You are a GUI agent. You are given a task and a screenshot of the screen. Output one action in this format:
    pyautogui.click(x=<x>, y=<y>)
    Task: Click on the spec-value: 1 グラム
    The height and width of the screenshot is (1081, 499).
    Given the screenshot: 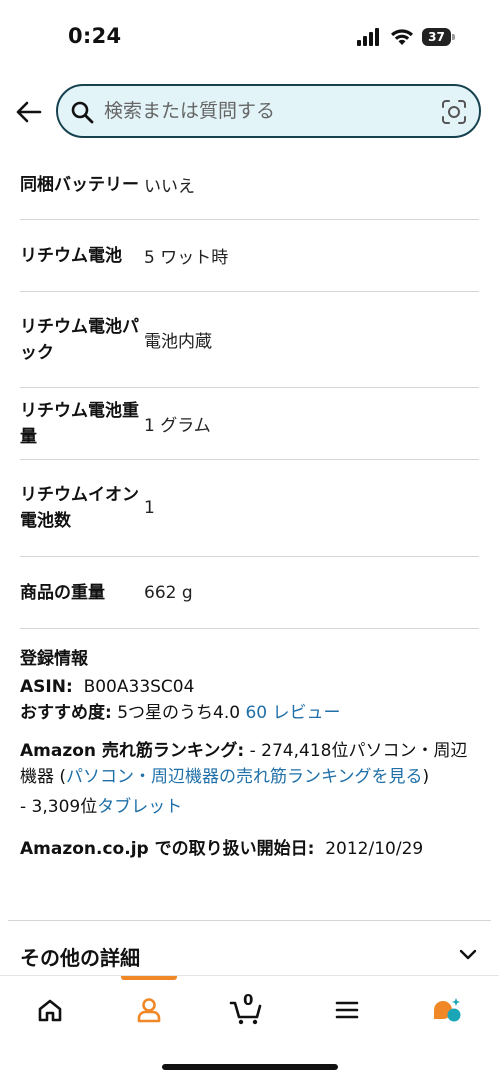 What is the action you would take?
    pyautogui.click(x=177, y=426)
    